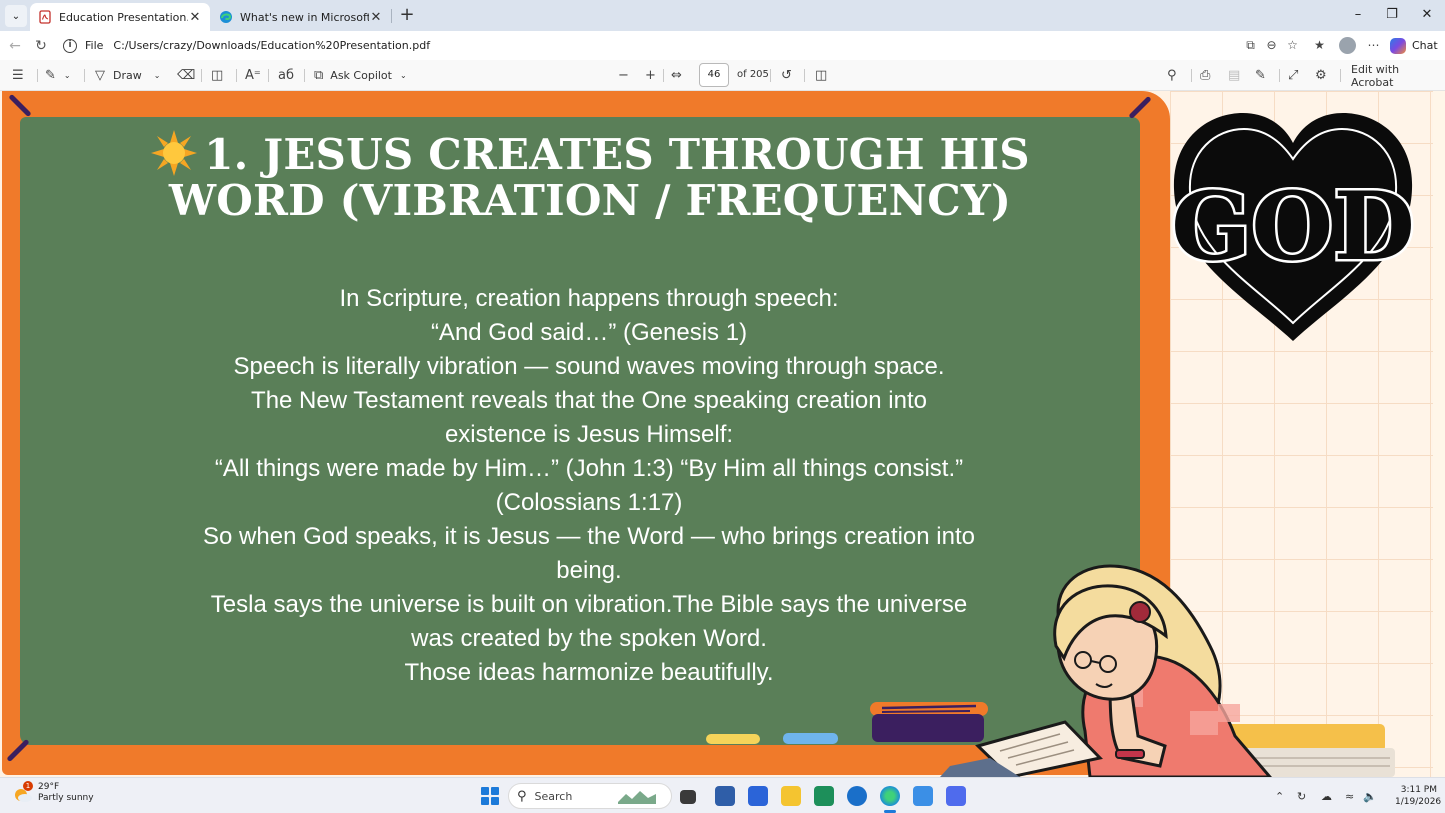  I want to click on add-text-icon: ◫, so click(217, 75).